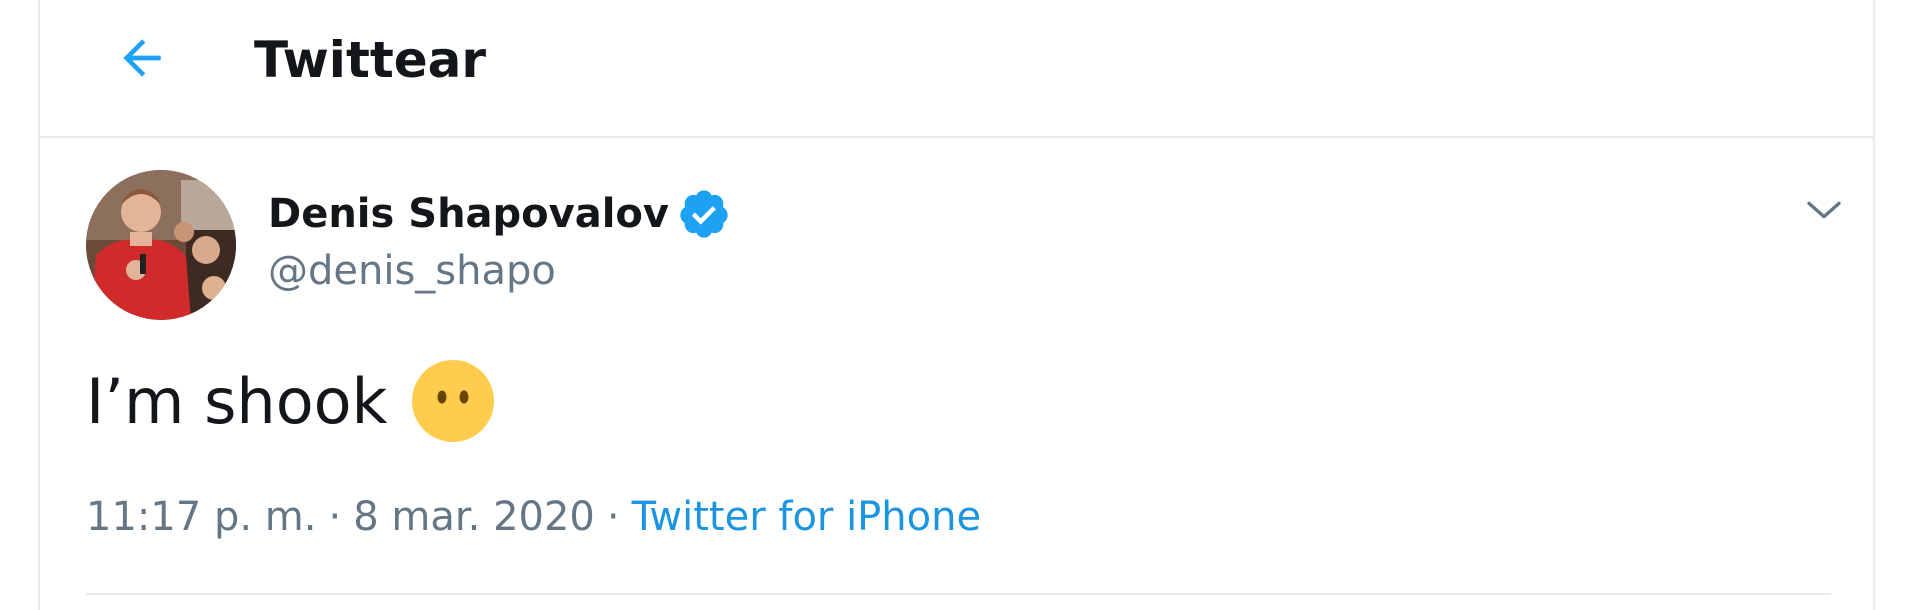  I want to click on back-button, so click(142, 58).